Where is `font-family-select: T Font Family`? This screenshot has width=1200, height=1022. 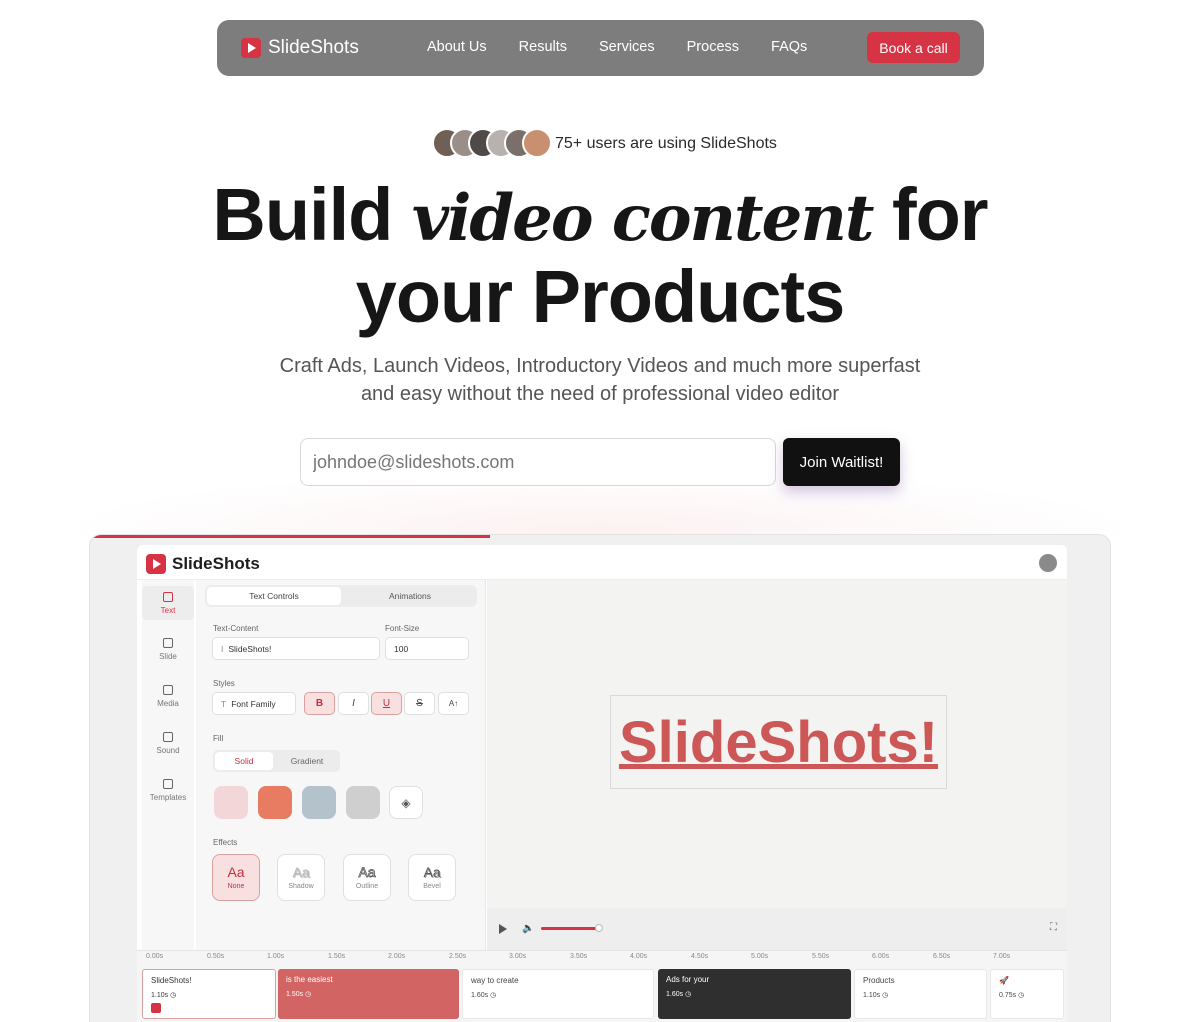 font-family-select: T Font Family is located at coordinates (254, 703).